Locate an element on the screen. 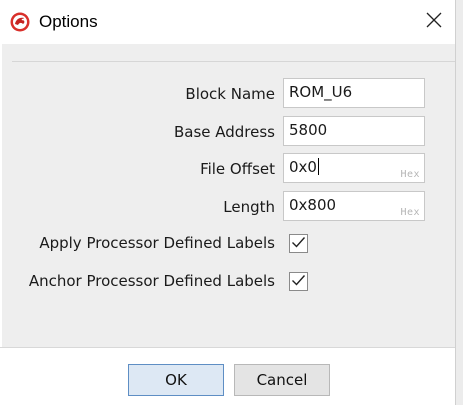 This screenshot has width=463, height=406. close-icon is located at coordinates (434, 22).